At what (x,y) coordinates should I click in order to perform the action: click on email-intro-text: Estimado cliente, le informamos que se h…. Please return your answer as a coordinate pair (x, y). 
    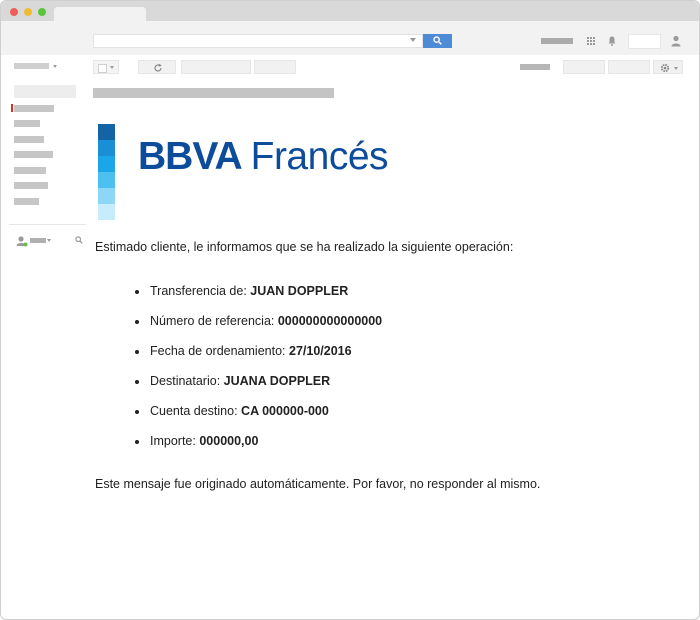
    Looking at the image, I should click on (304, 247).